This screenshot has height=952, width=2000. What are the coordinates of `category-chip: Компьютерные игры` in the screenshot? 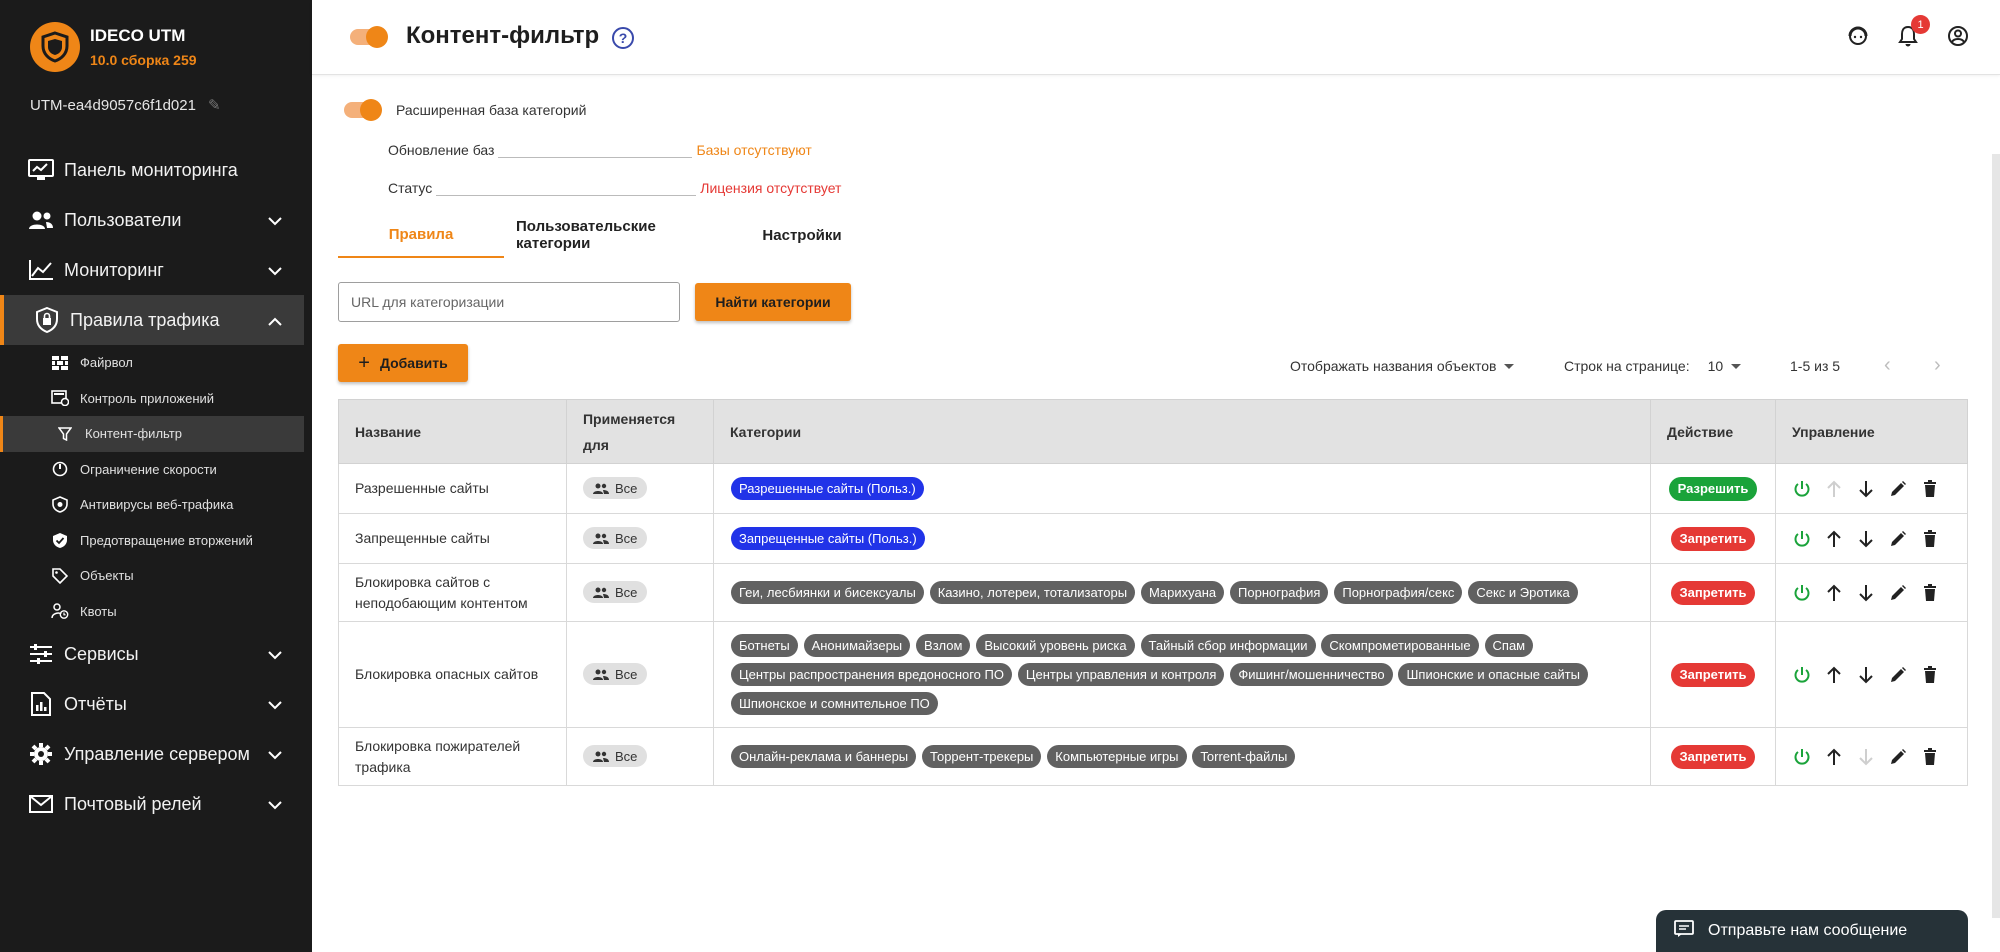 It's located at (1117, 756).